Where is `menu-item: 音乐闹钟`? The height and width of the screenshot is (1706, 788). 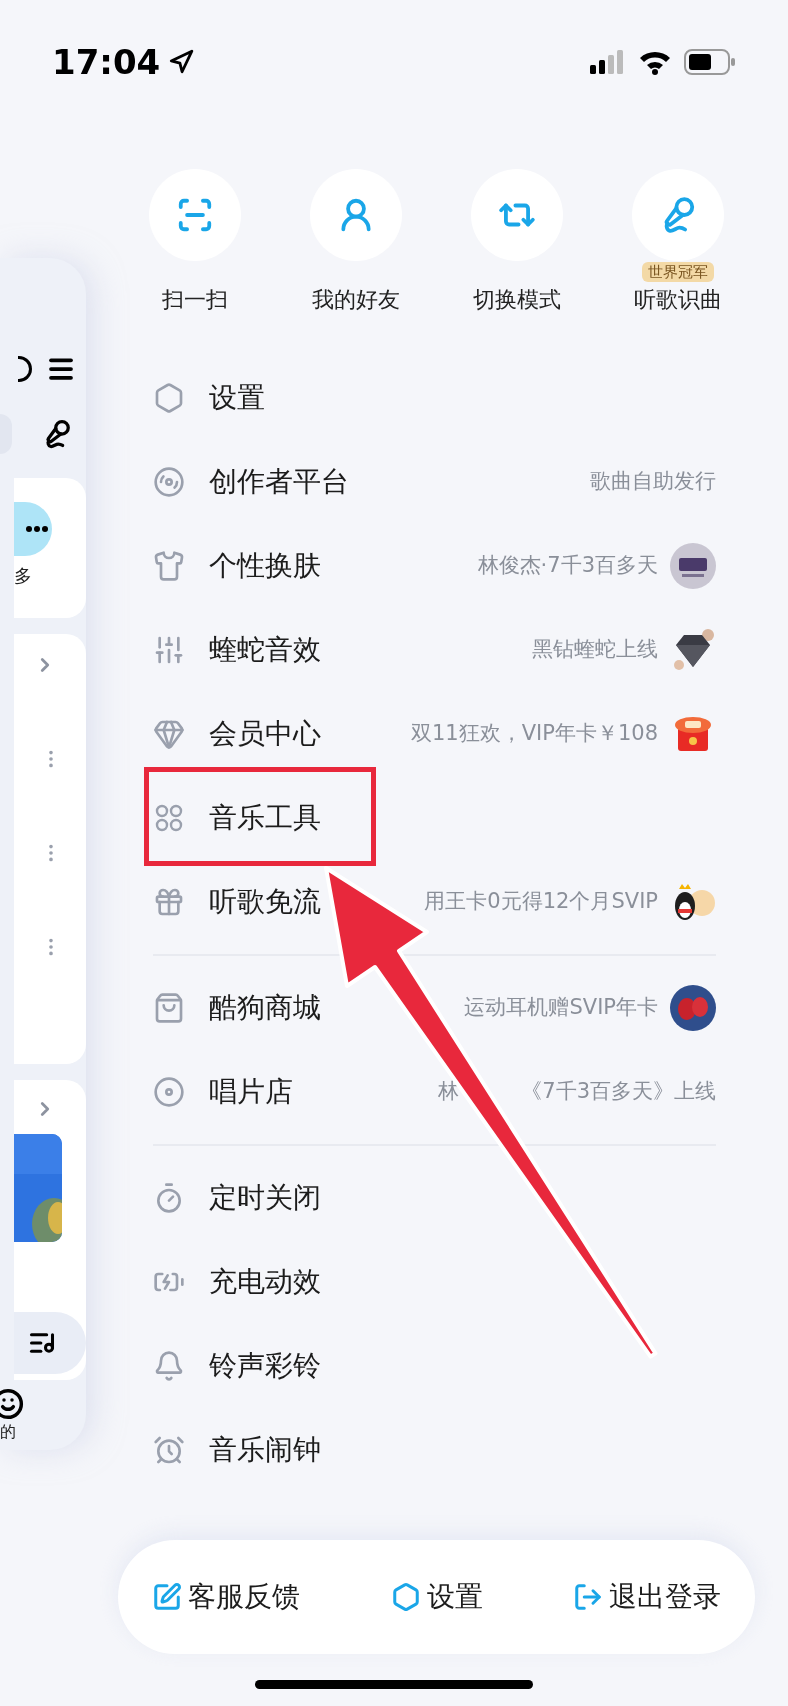 menu-item: 音乐闹钟 is located at coordinates (434, 1450).